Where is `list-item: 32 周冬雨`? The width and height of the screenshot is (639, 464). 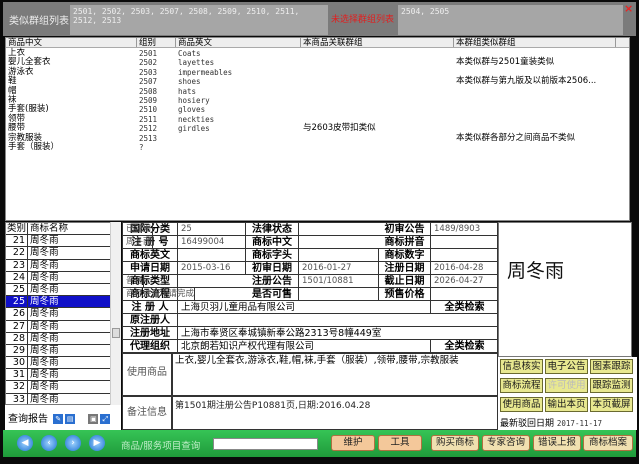 list-item: 32 周冬雨 is located at coordinates (63, 387).